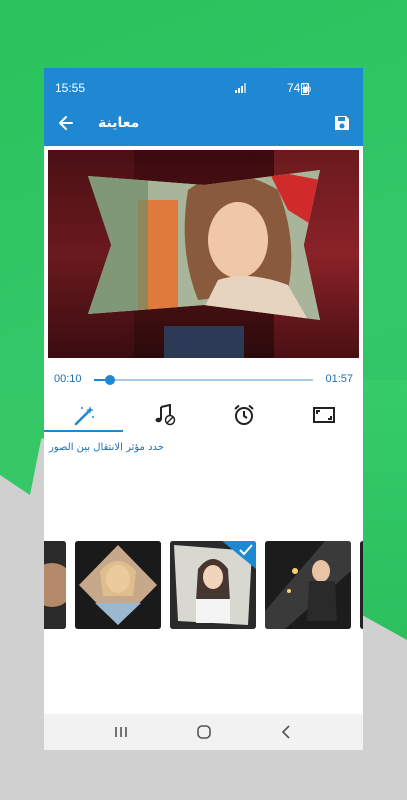 The height and width of the screenshot is (800, 407). I want to click on system-navigation-bar, so click(203, 732).